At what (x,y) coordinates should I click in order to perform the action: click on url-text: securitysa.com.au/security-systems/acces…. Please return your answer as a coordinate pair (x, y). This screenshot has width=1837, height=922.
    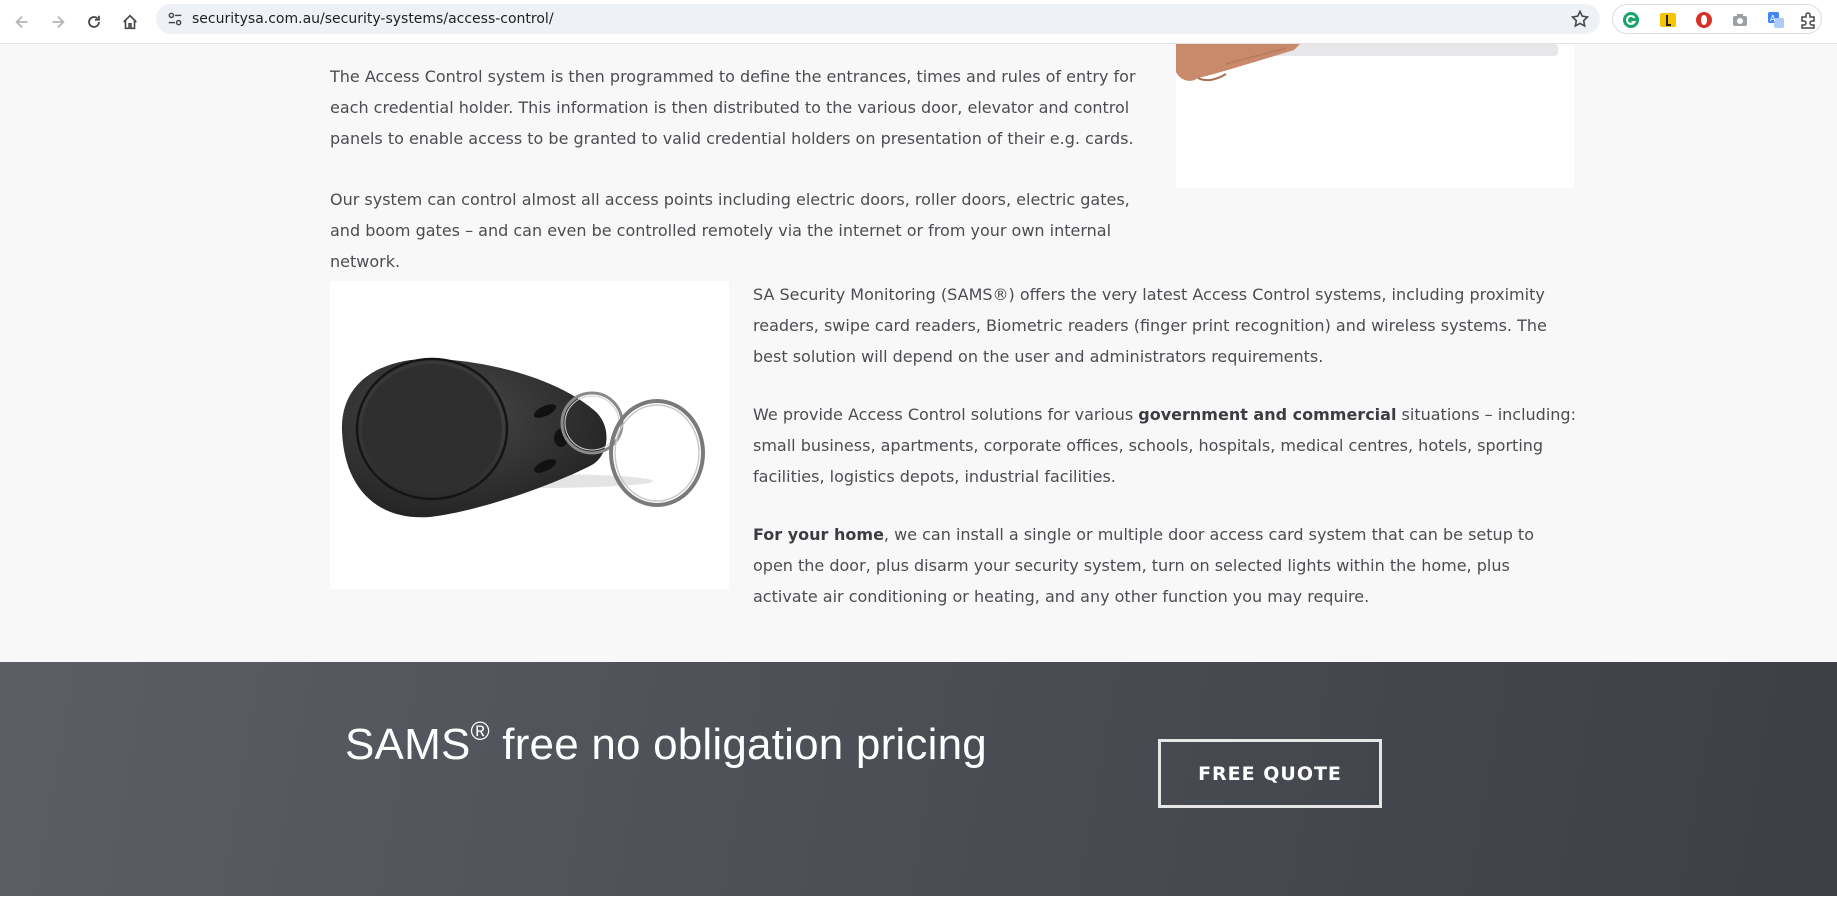
    Looking at the image, I should click on (373, 19).